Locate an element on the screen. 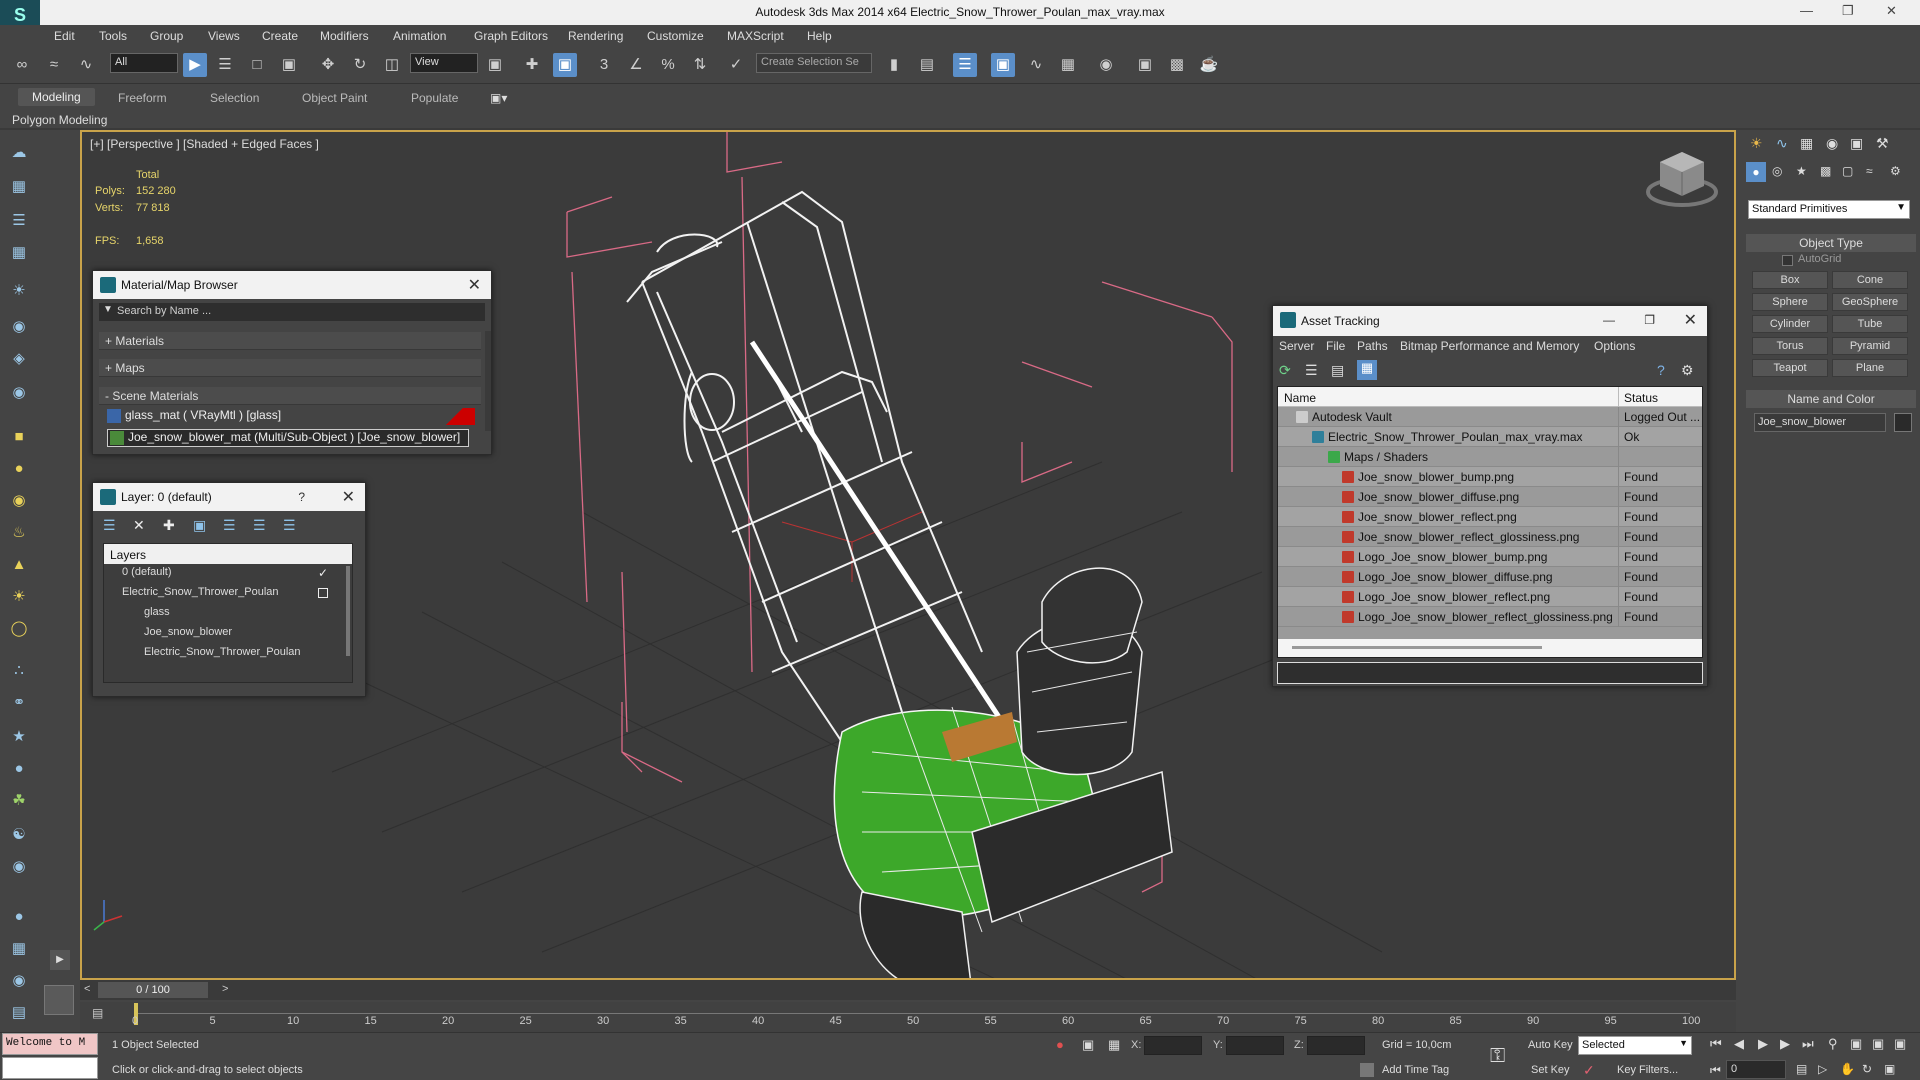 This screenshot has height=1080, width=1920. asset-row: Joe_snow_blower_bump.png Found is located at coordinates (1490, 477).